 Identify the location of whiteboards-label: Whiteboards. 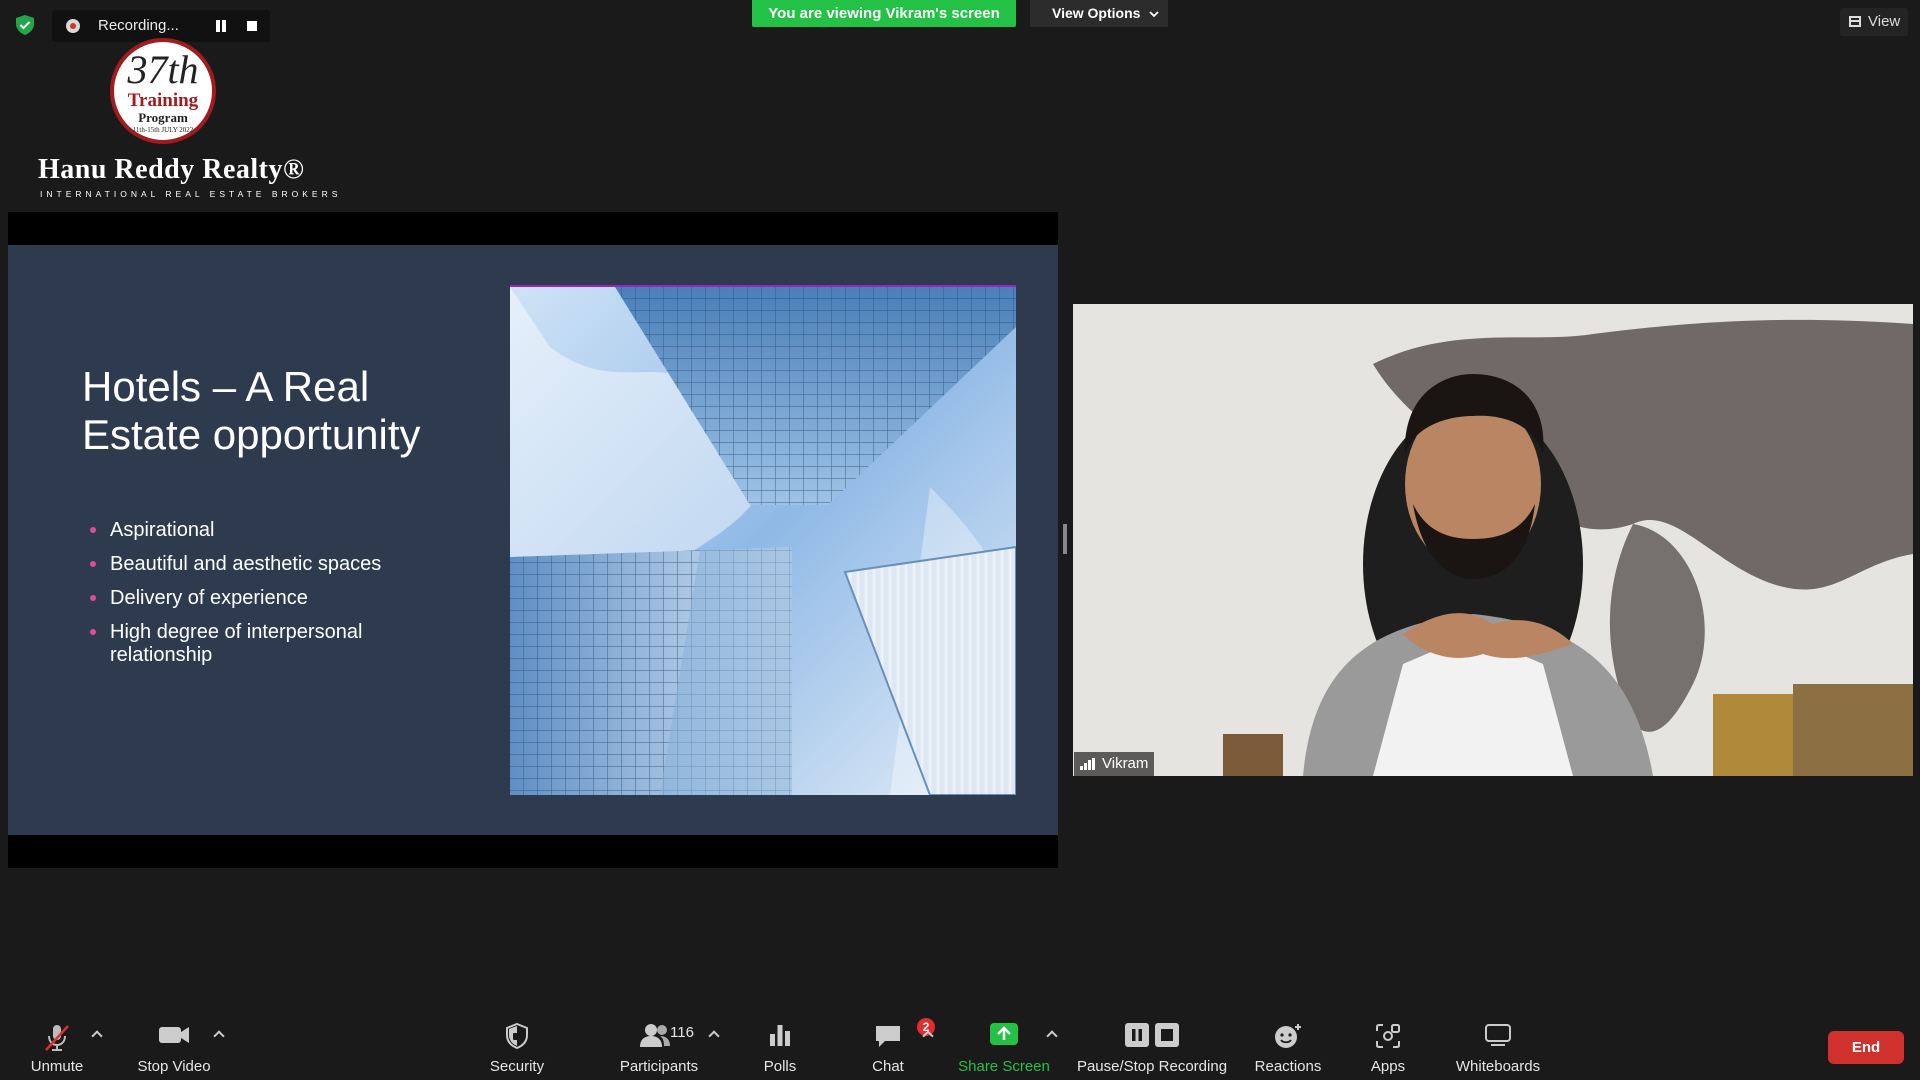
(1498, 1066).